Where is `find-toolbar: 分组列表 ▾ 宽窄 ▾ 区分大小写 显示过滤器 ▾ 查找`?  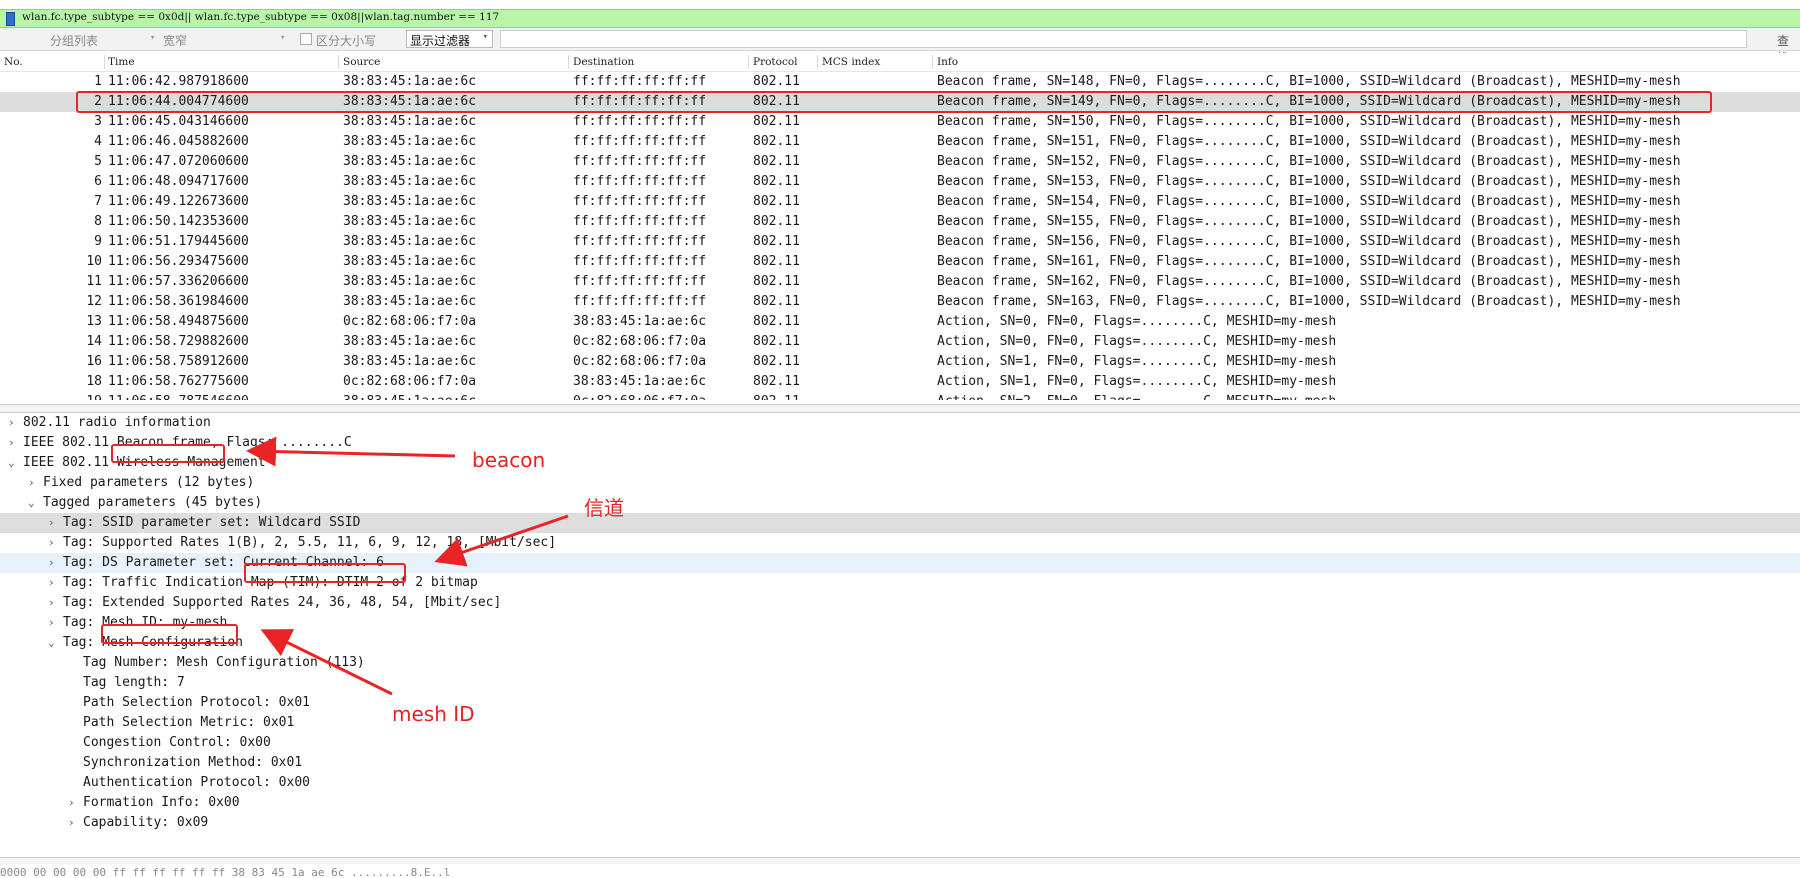
find-toolbar: 分组列表 ▾ 宽窄 ▾ 区分大小写 显示过滤器 ▾ 查找 is located at coordinates (900, 46).